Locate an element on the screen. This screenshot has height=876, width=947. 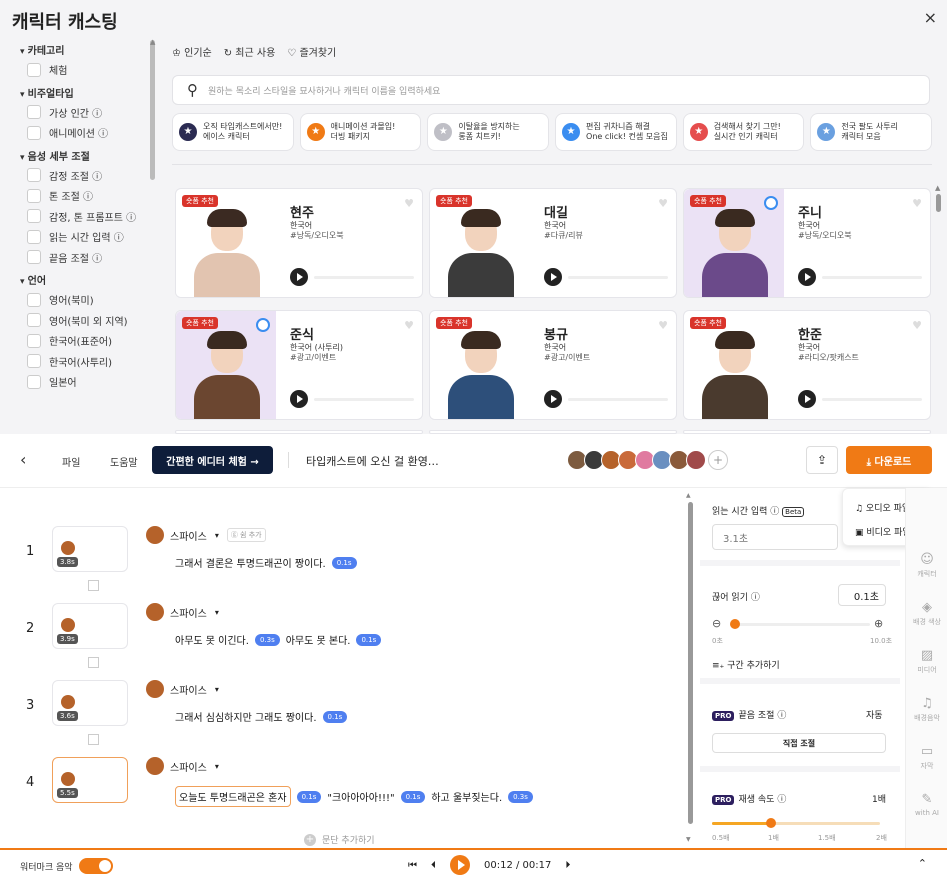
sort-option: ♔ 인기순 is located at coordinates (192, 51).